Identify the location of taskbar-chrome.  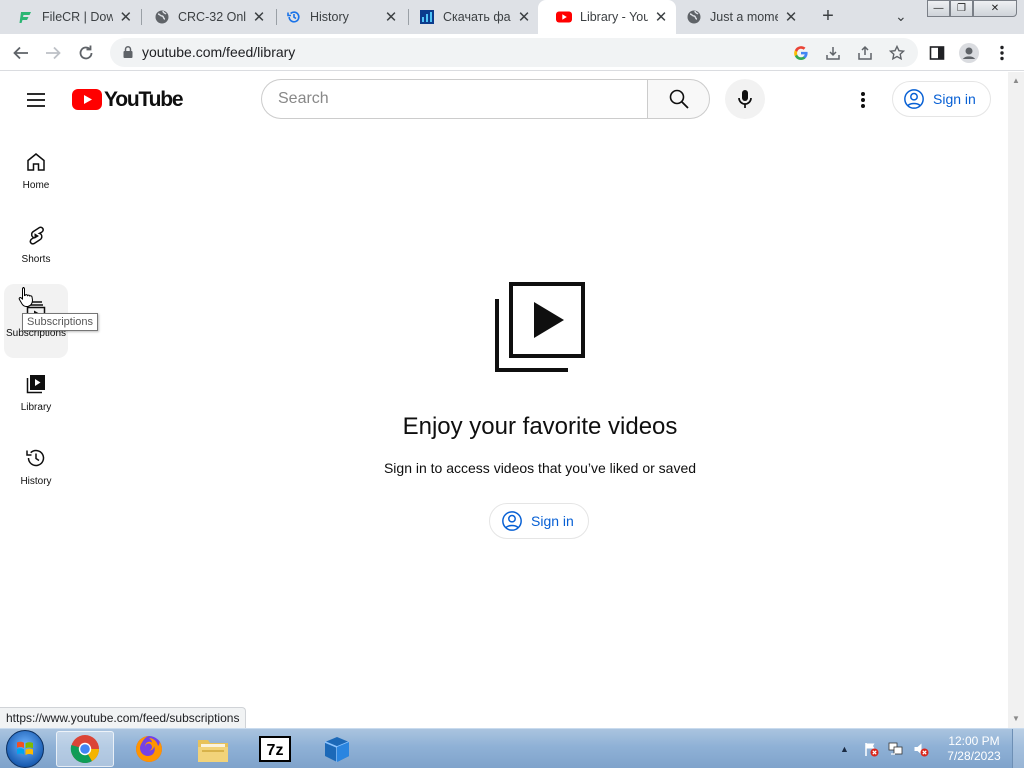
(85, 749).